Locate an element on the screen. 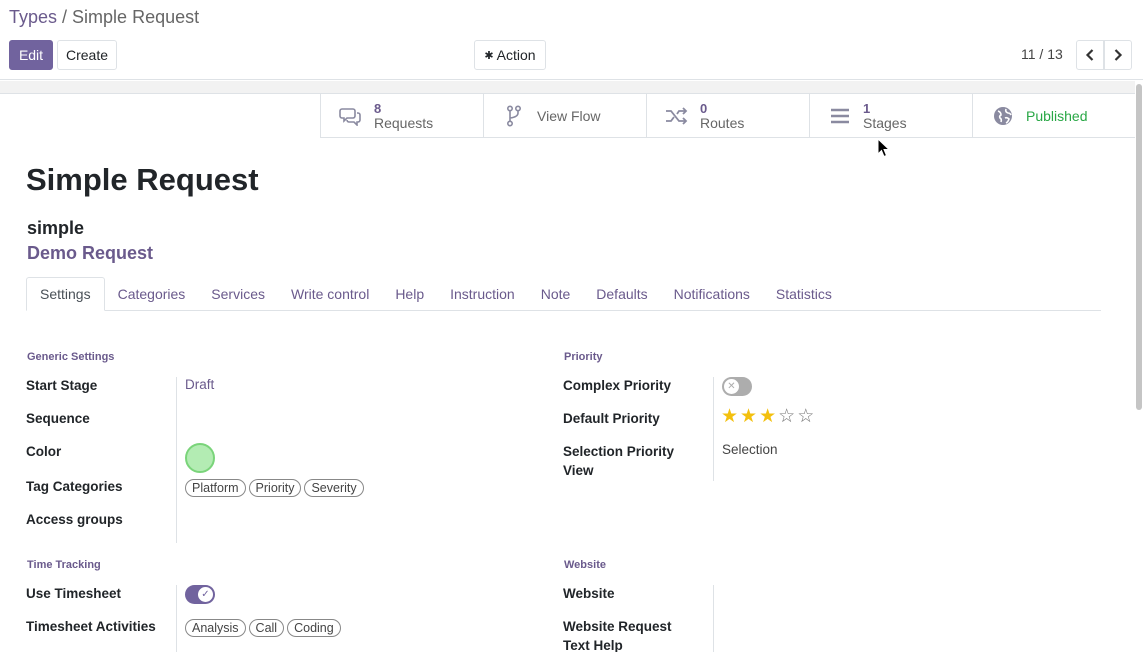 This screenshot has width=1143, height=652. stages-stat-button: 1 Stages is located at coordinates (890, 116).